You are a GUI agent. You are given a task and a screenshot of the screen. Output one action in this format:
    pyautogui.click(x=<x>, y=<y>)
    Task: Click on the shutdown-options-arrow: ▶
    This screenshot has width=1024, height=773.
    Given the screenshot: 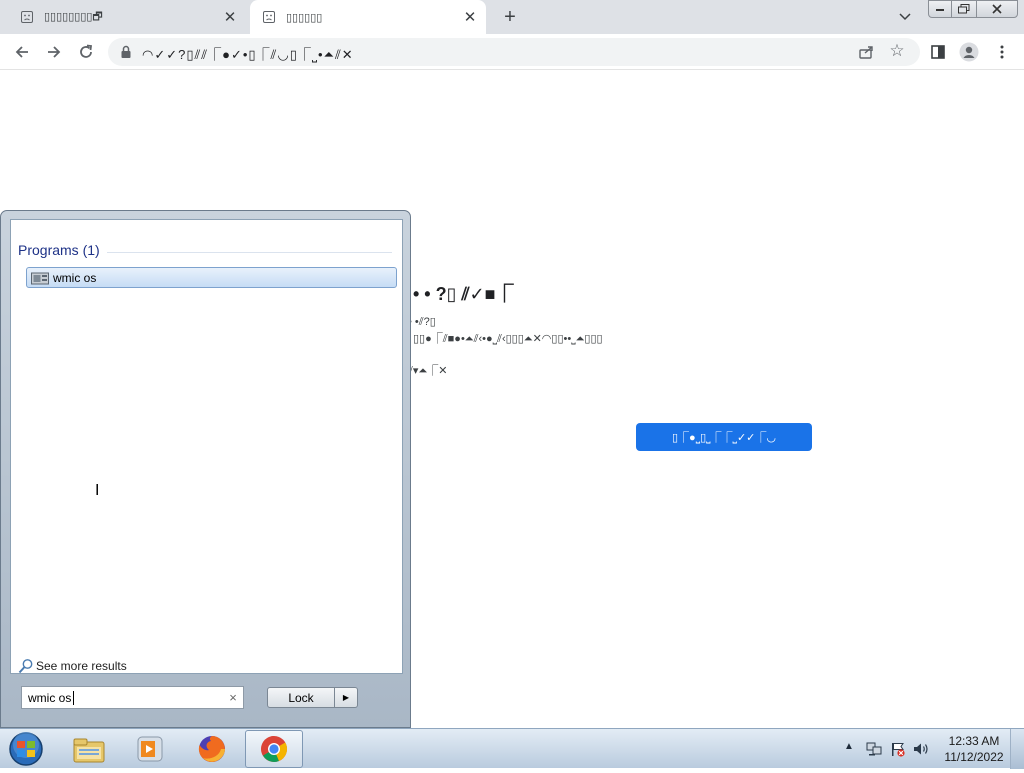 What is the action you would take?
    pyautogui.click(x=346, y=697)
    